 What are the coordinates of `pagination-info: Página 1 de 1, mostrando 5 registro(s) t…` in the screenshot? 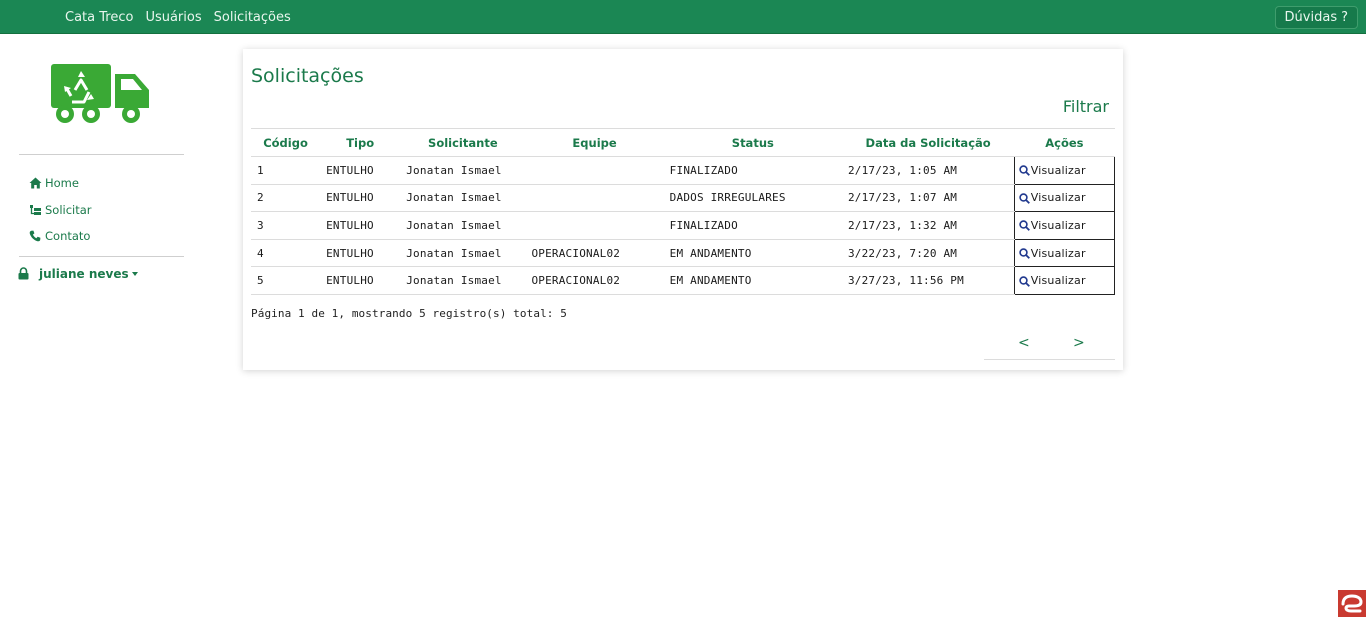 It's located at (409, 313).